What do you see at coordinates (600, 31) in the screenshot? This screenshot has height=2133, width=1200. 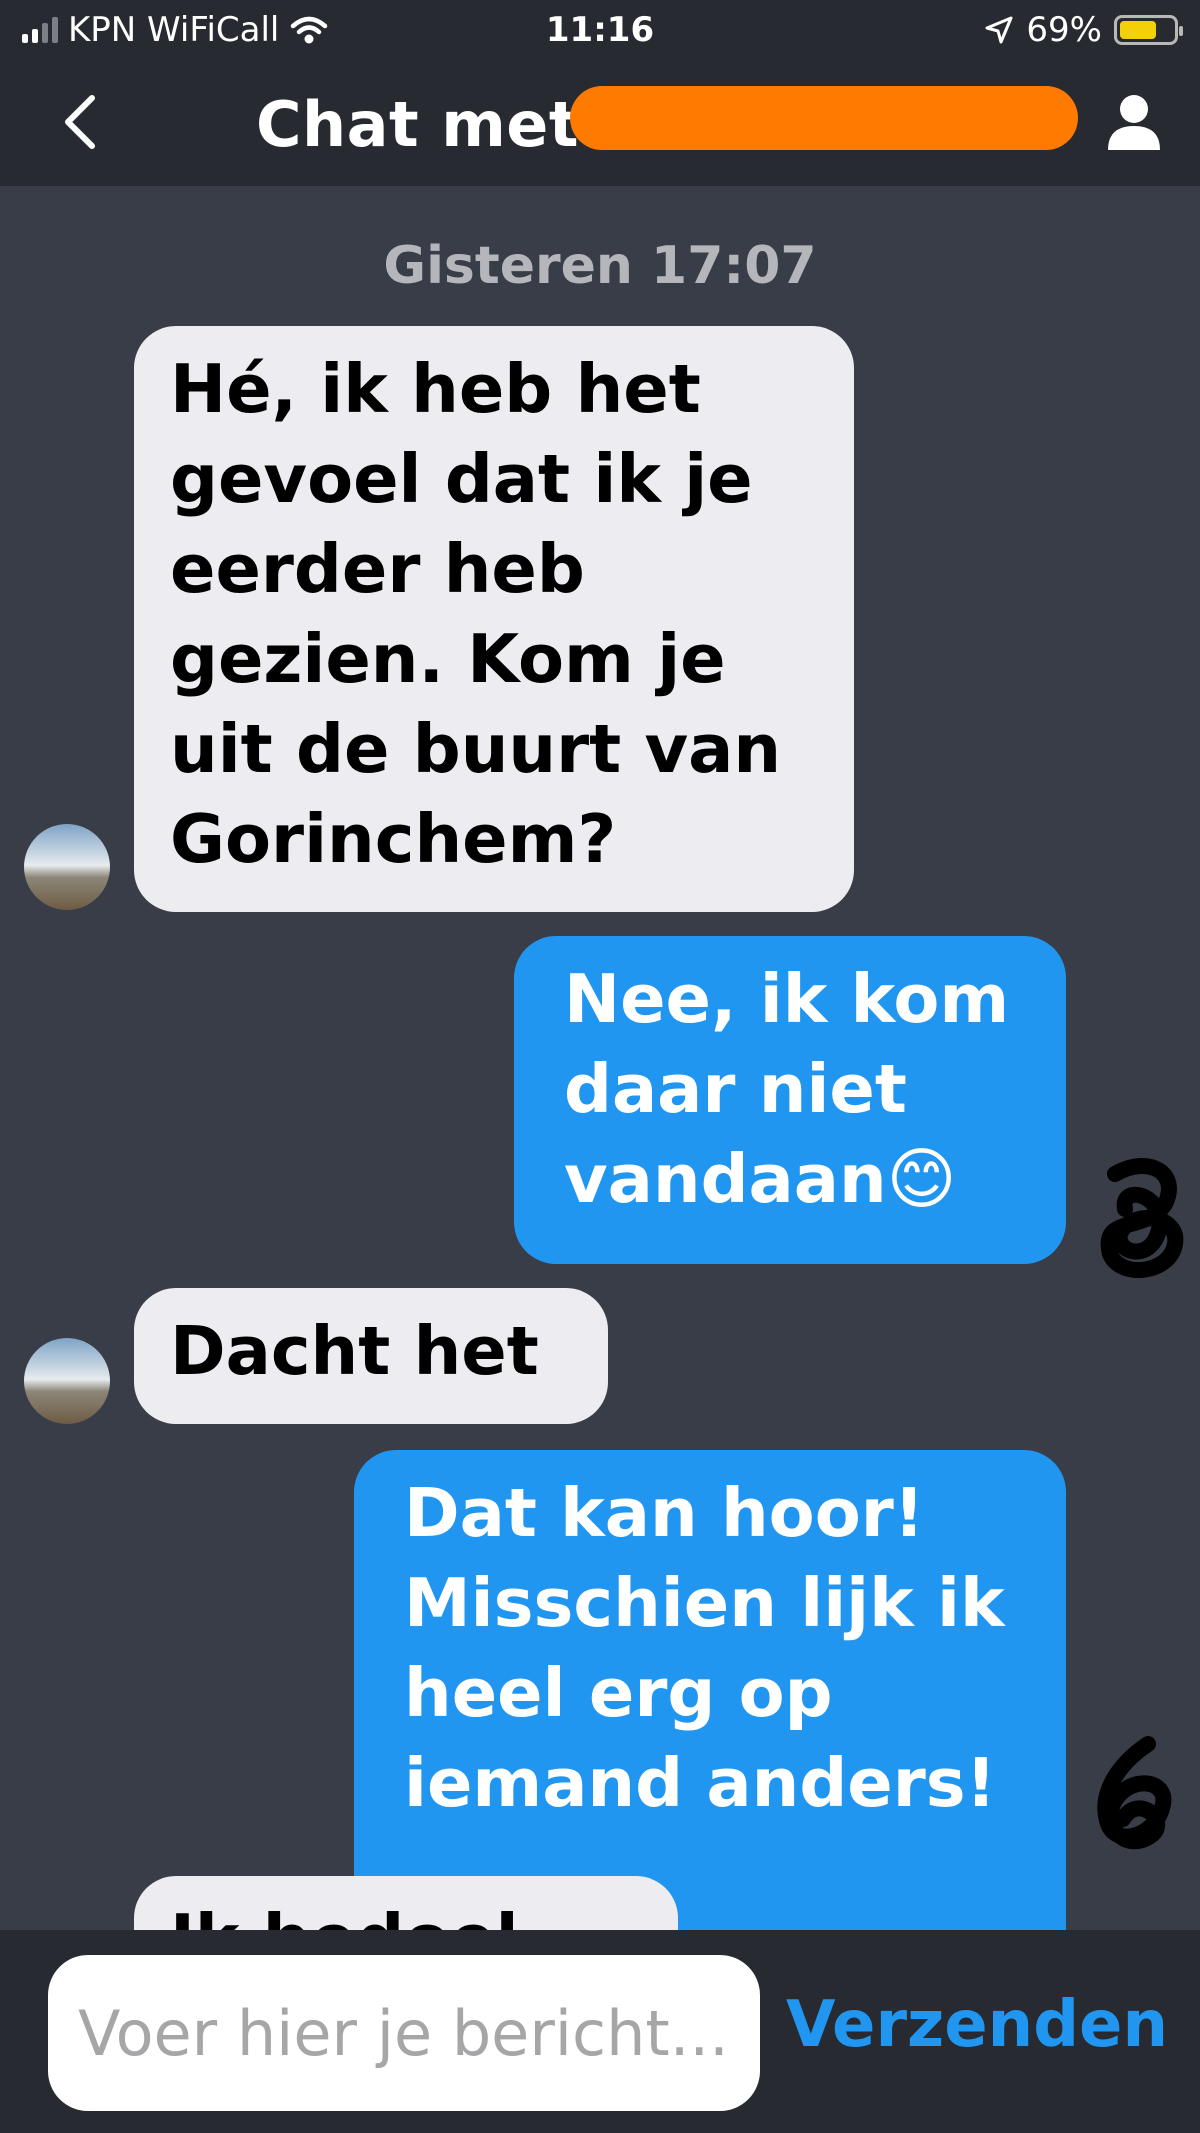 I see `status-bar: KPN WiFiCall 11:16 69%` at bounding box center [600, 31].